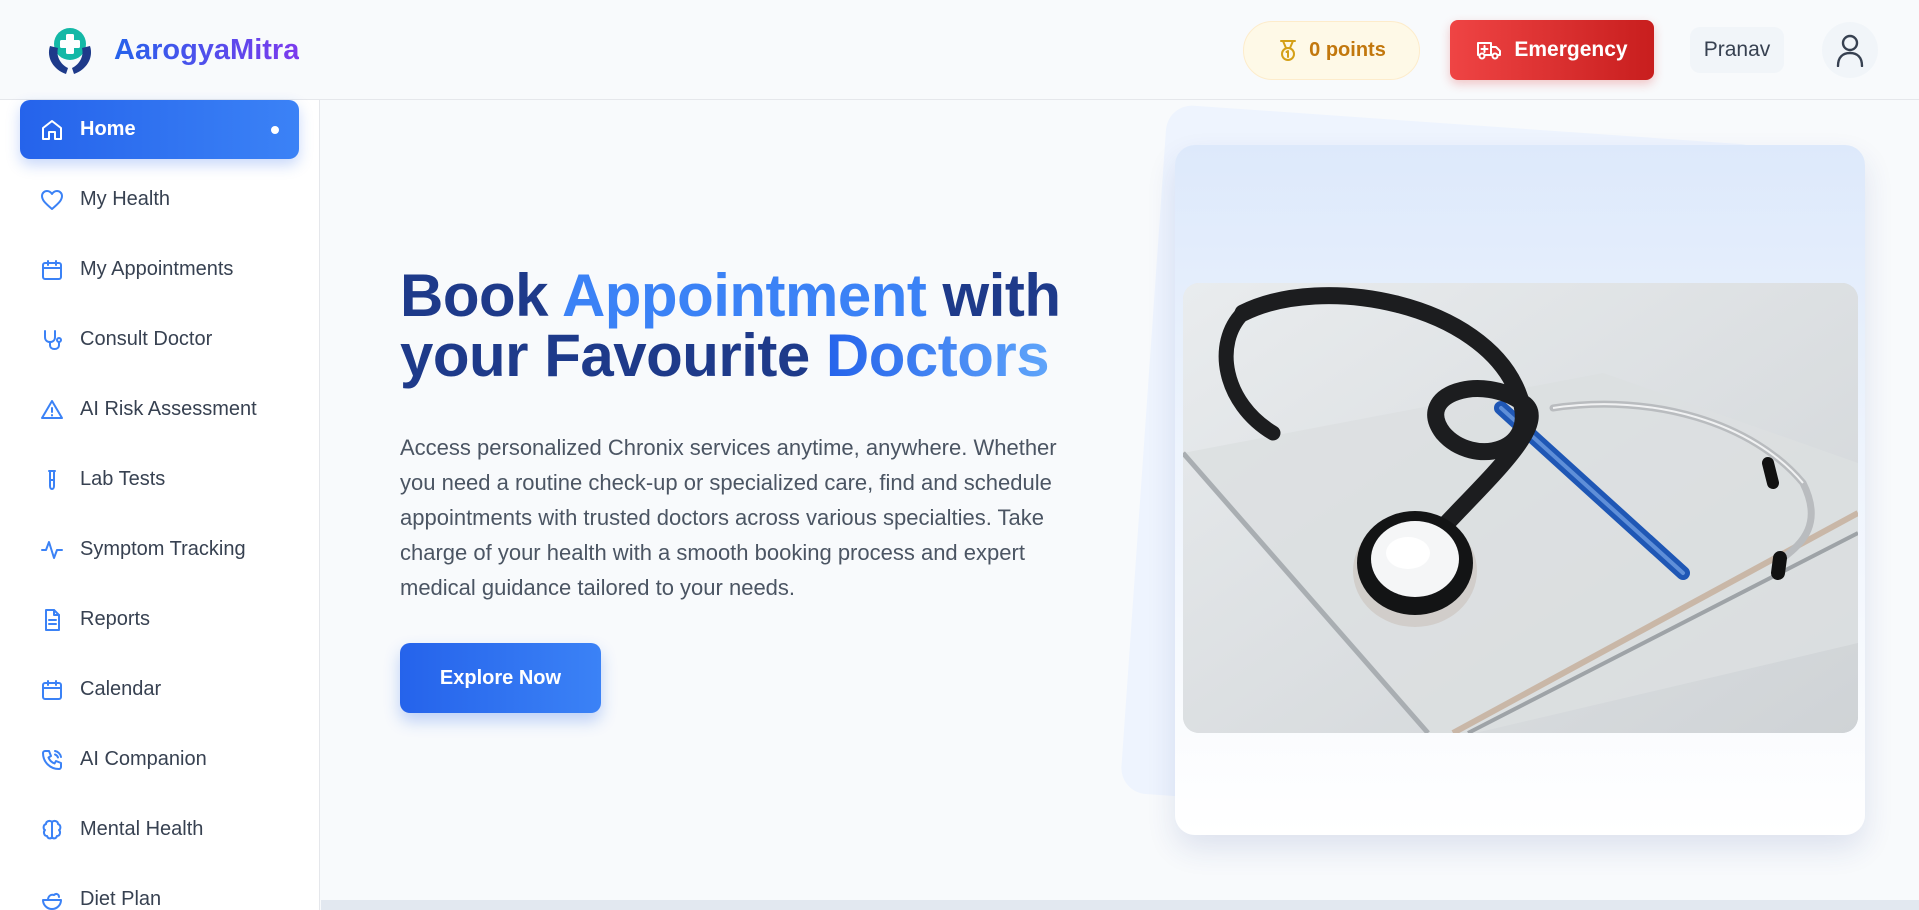 The width and height of the screenshot is (1919, 910). I want to click on top-header: AarogyaMitra 0 points Emergency Pranav, so click(959, 50).